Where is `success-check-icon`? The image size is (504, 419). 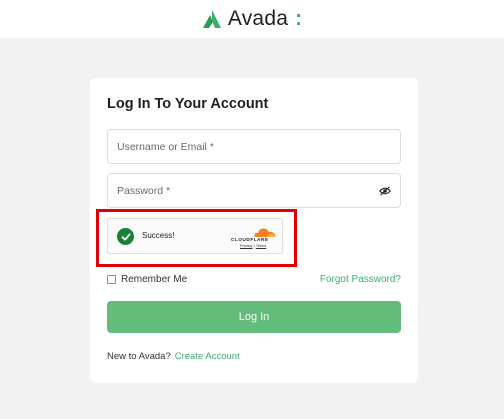 success-check-icon is located at coordinates (125, 236).